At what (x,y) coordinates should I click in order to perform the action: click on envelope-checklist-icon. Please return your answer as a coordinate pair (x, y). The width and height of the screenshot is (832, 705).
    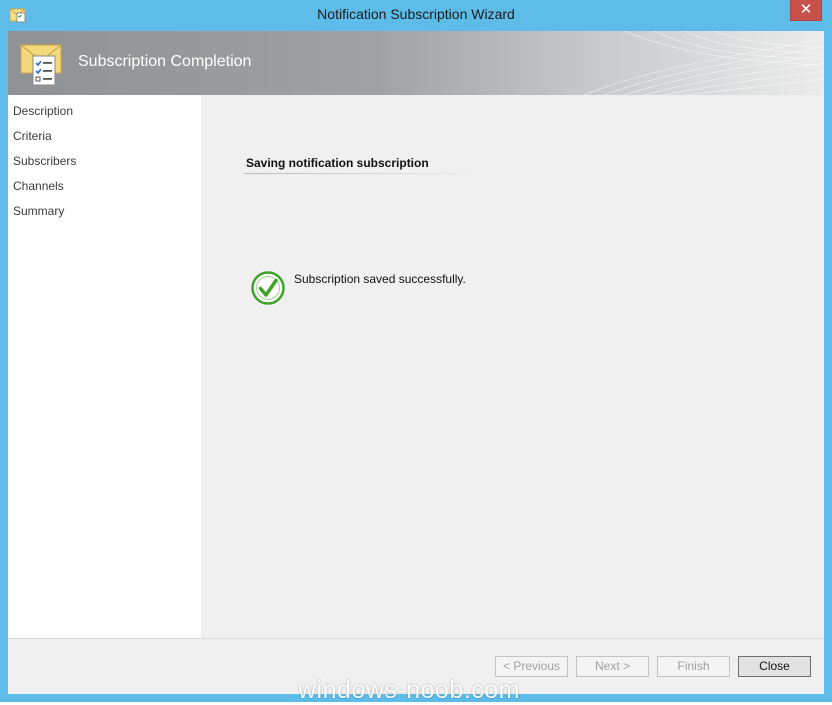
    Looking at the image, I should click on (41, 65).